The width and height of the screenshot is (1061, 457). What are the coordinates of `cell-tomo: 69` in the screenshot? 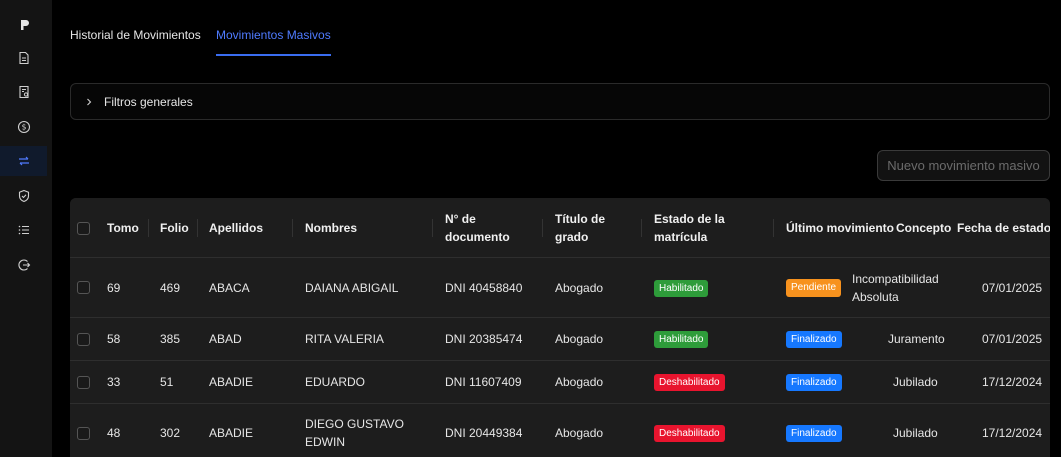 It's located at (114, 288).